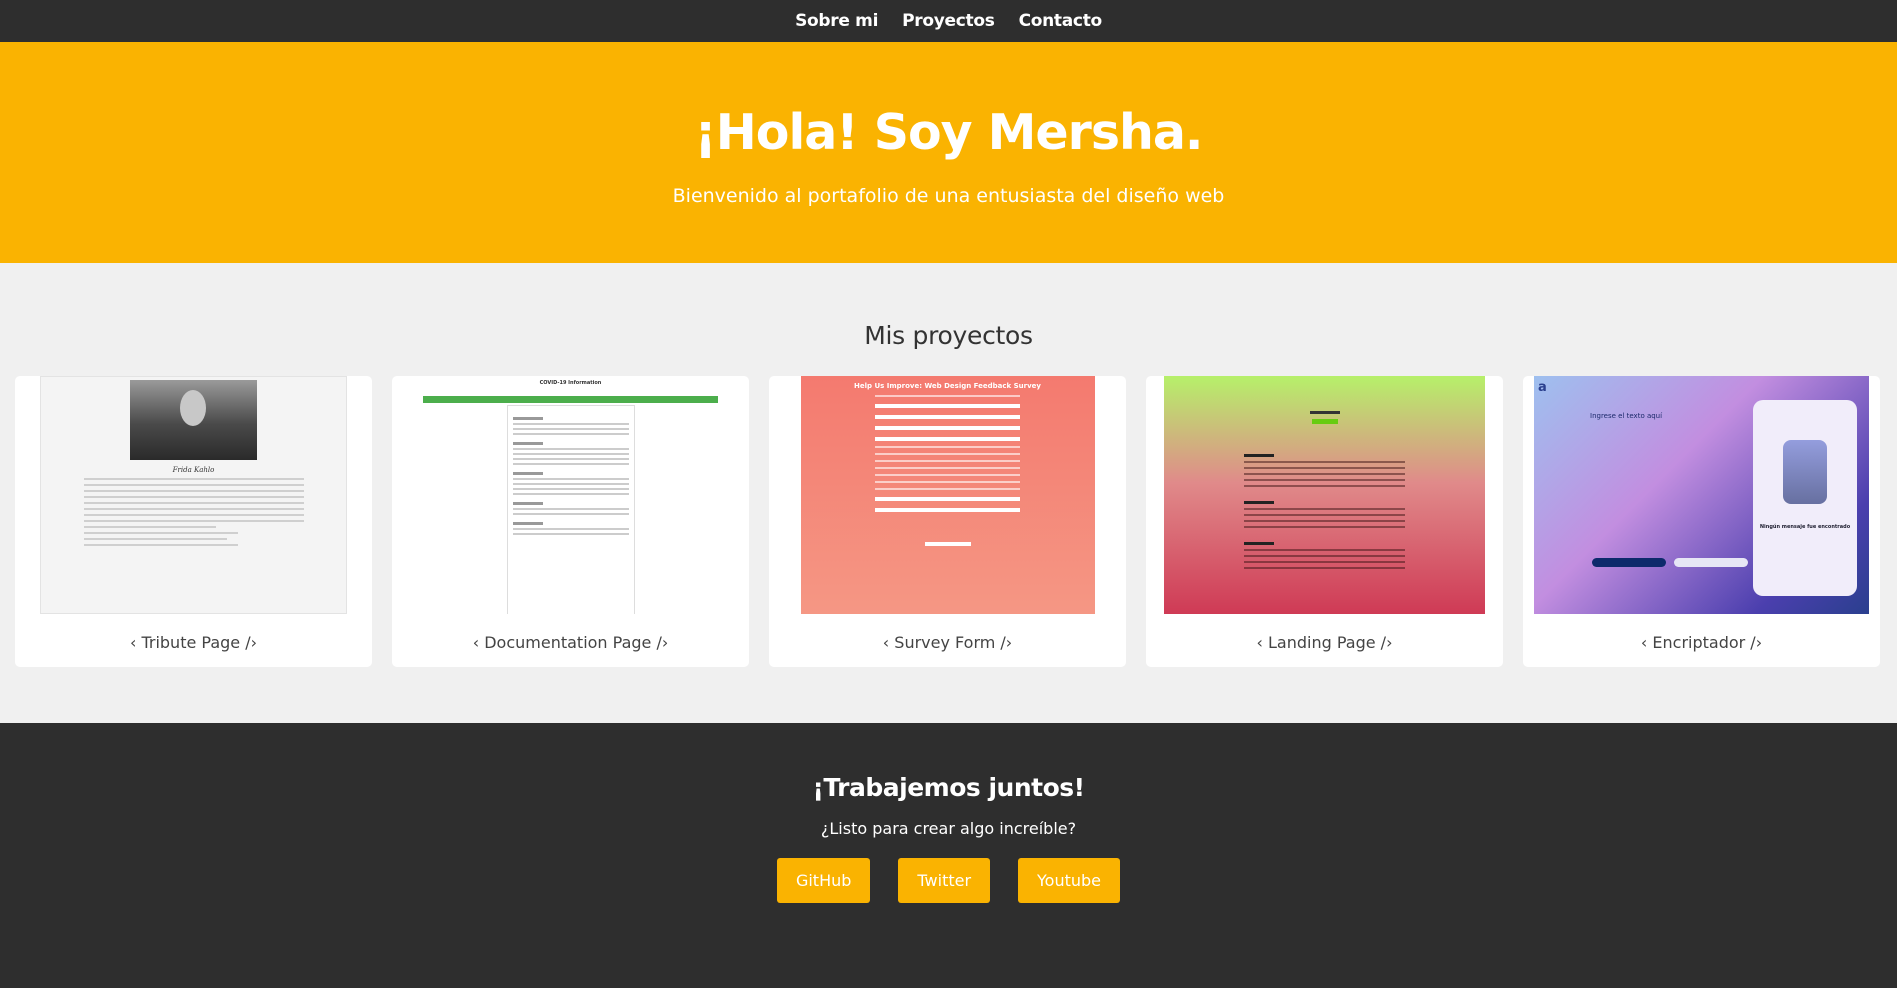  What do you see at coordinates (1629, 562) in the screenshot?
I see `encrypt-button-preview` at bounding box center [1629, 562].